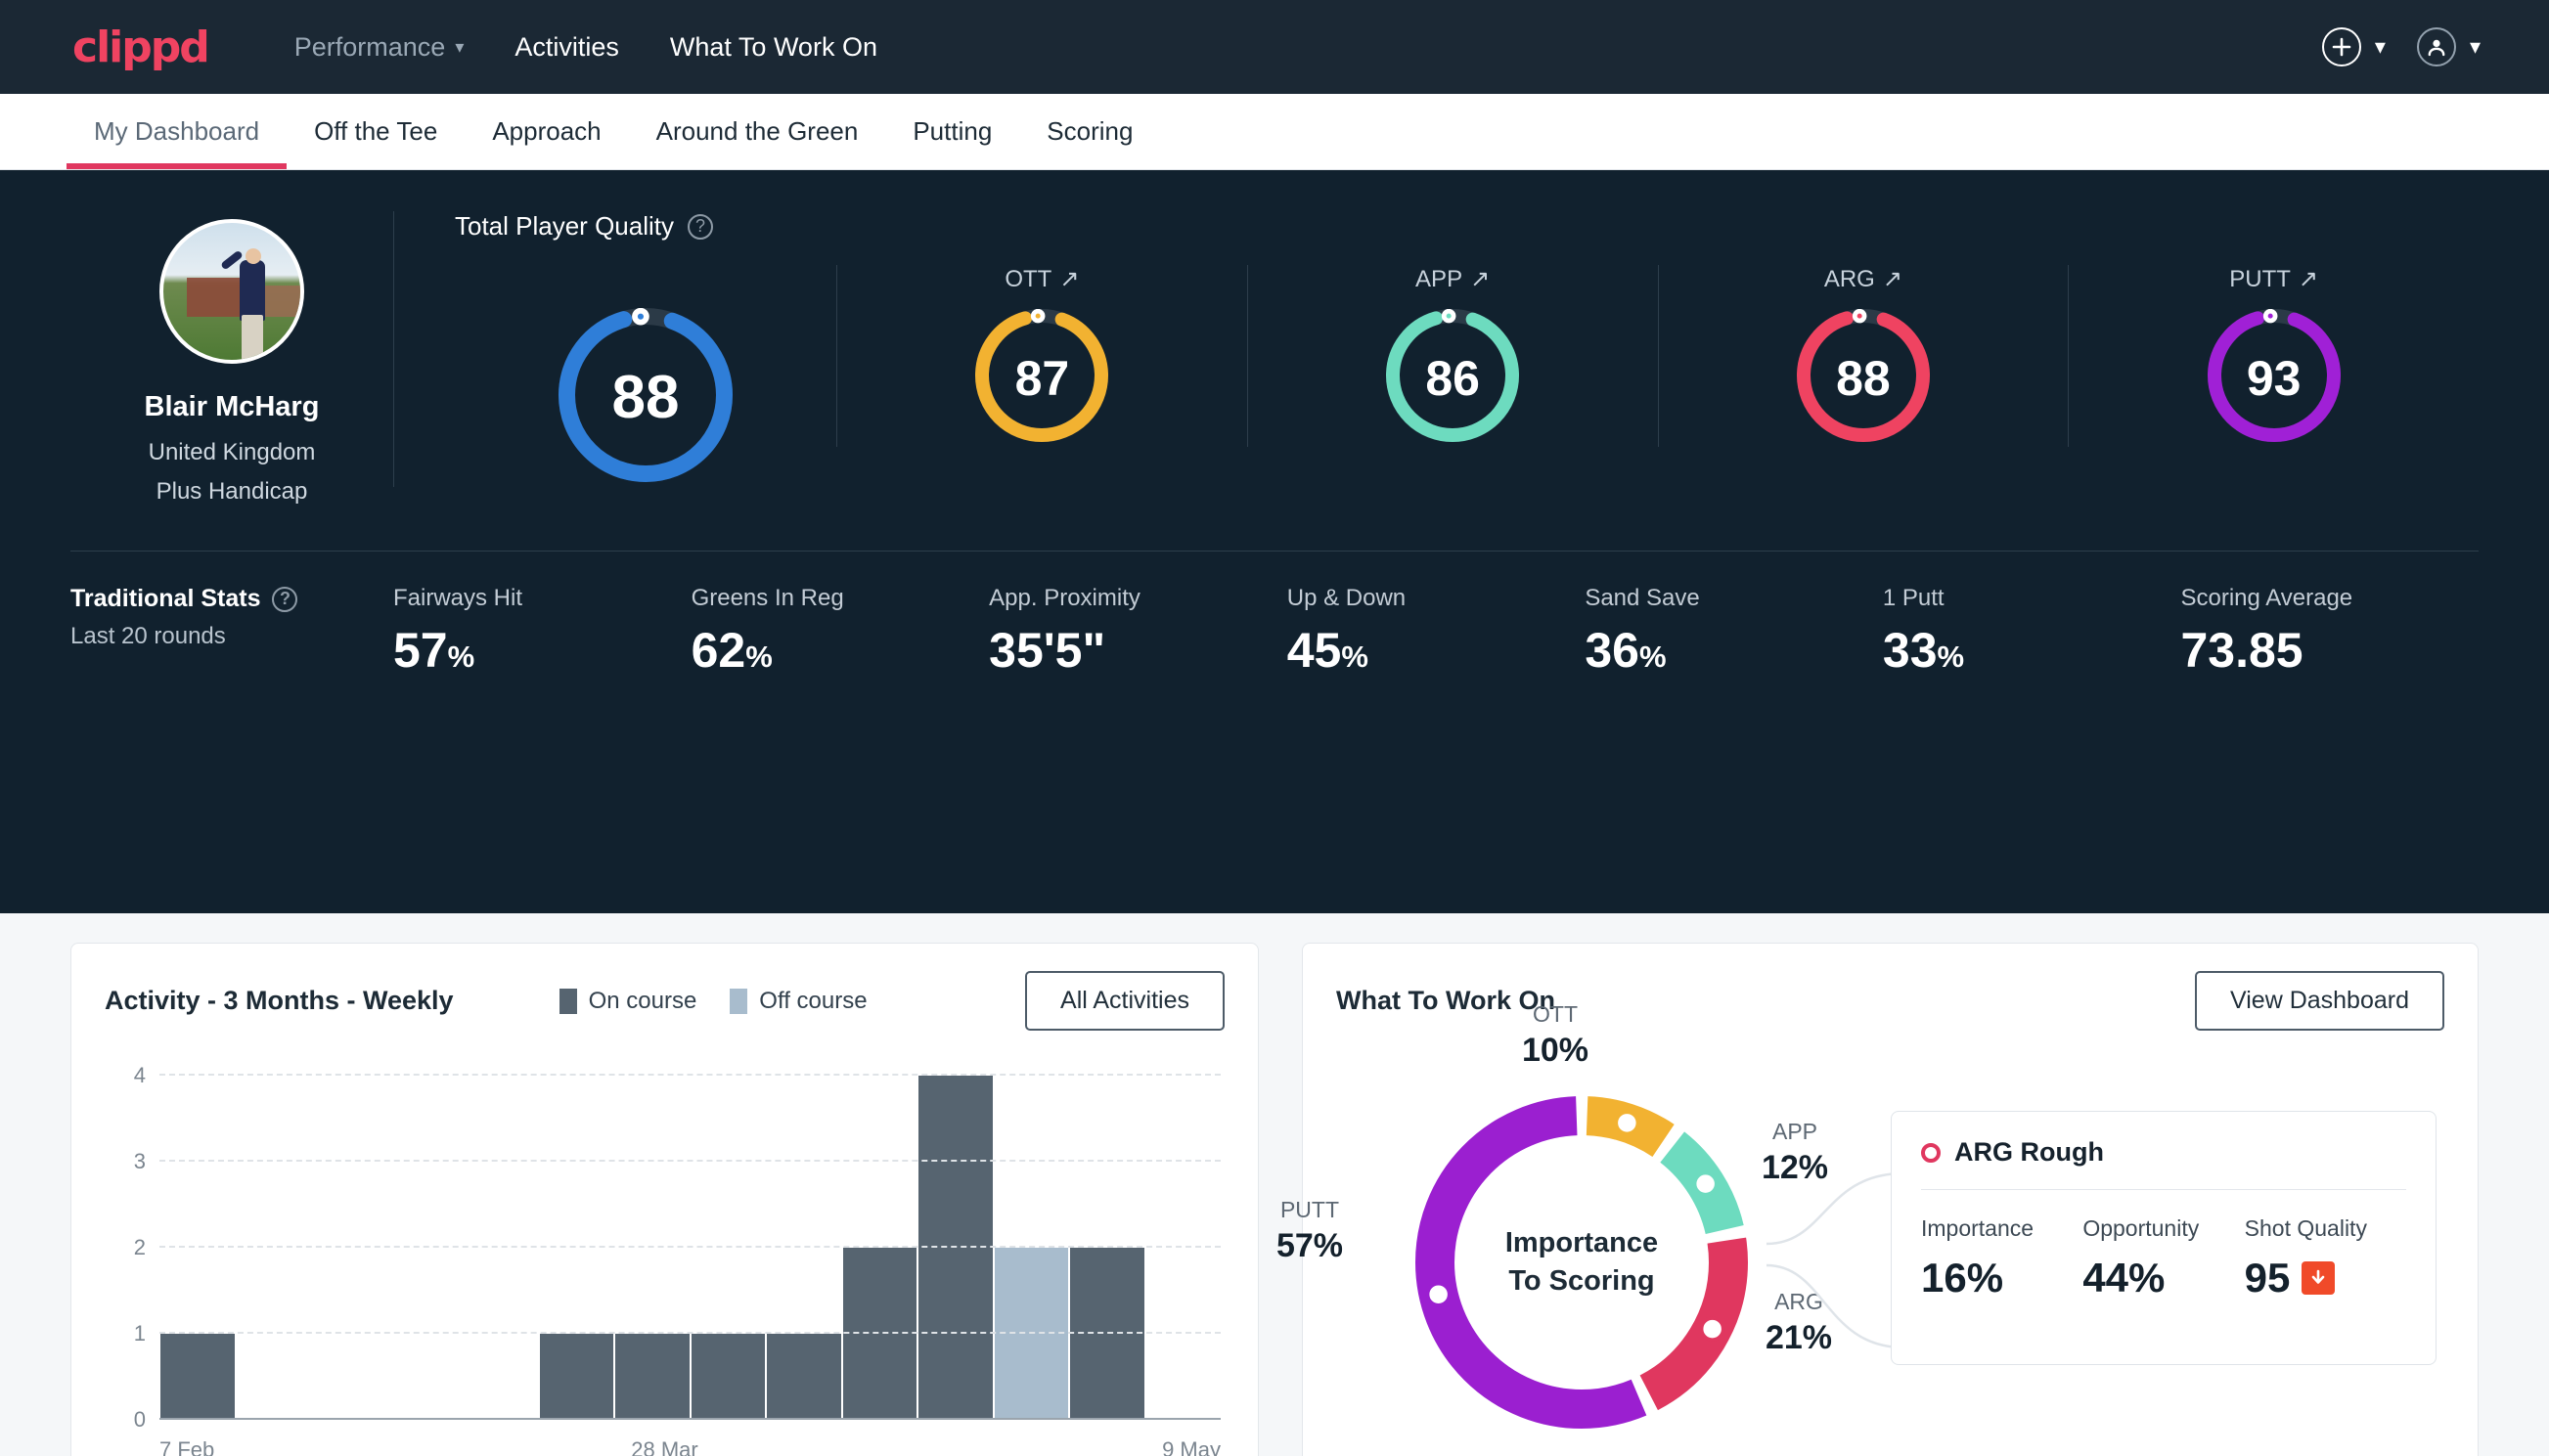 This screenshot has height=1456, width=2549. I want to click on plus-circle-icon, so click(2341, 46).